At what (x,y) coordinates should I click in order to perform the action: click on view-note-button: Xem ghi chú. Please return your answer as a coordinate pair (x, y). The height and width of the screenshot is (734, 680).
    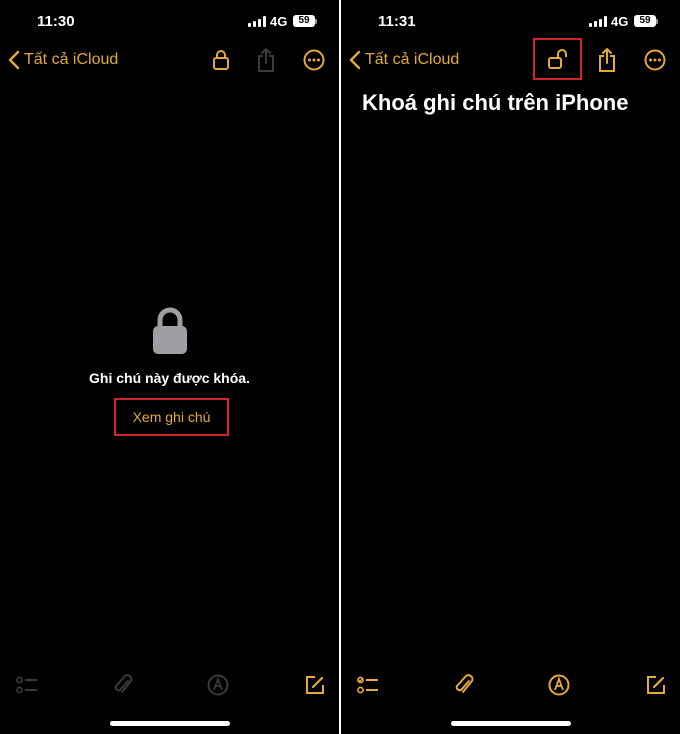
    Looking at the image, I should click on (171, 417).